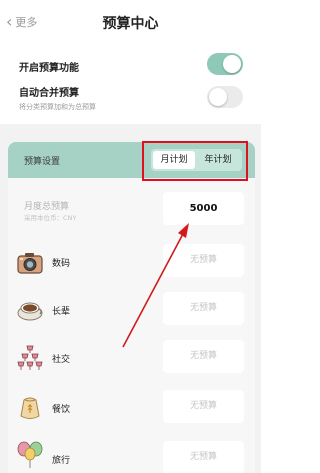  I want to click on auto-merge-toggle, so click(225, 97).